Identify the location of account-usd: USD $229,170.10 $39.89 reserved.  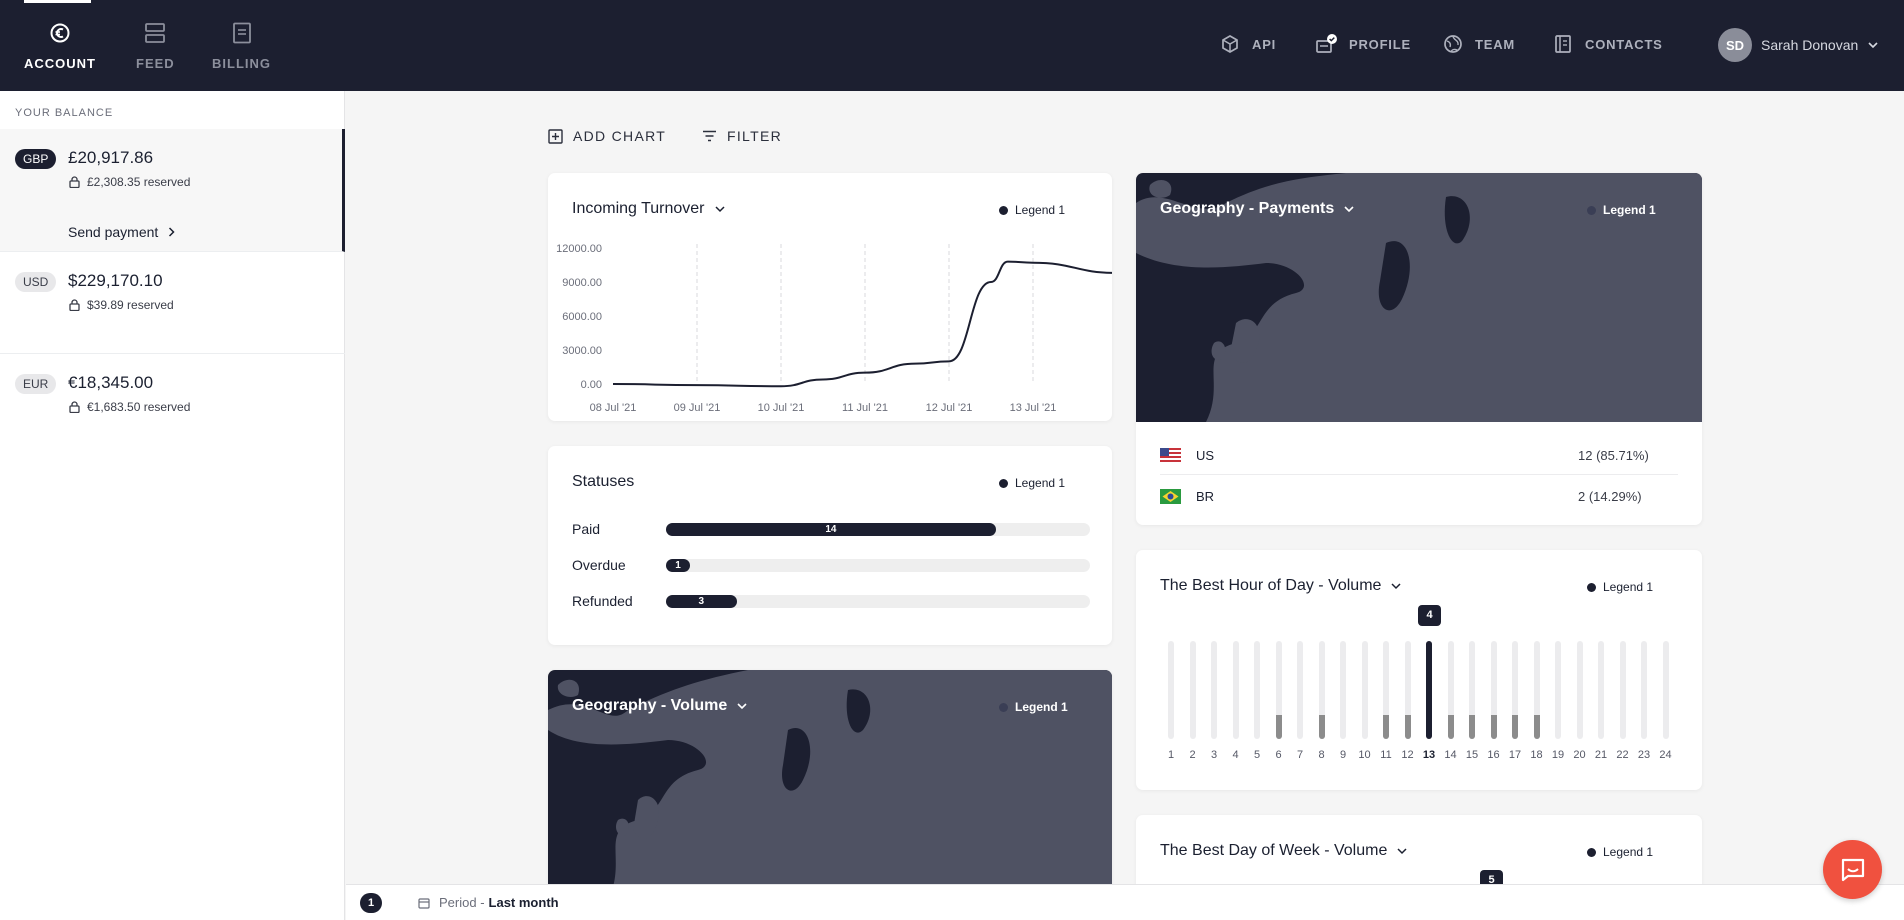
(172, 303).